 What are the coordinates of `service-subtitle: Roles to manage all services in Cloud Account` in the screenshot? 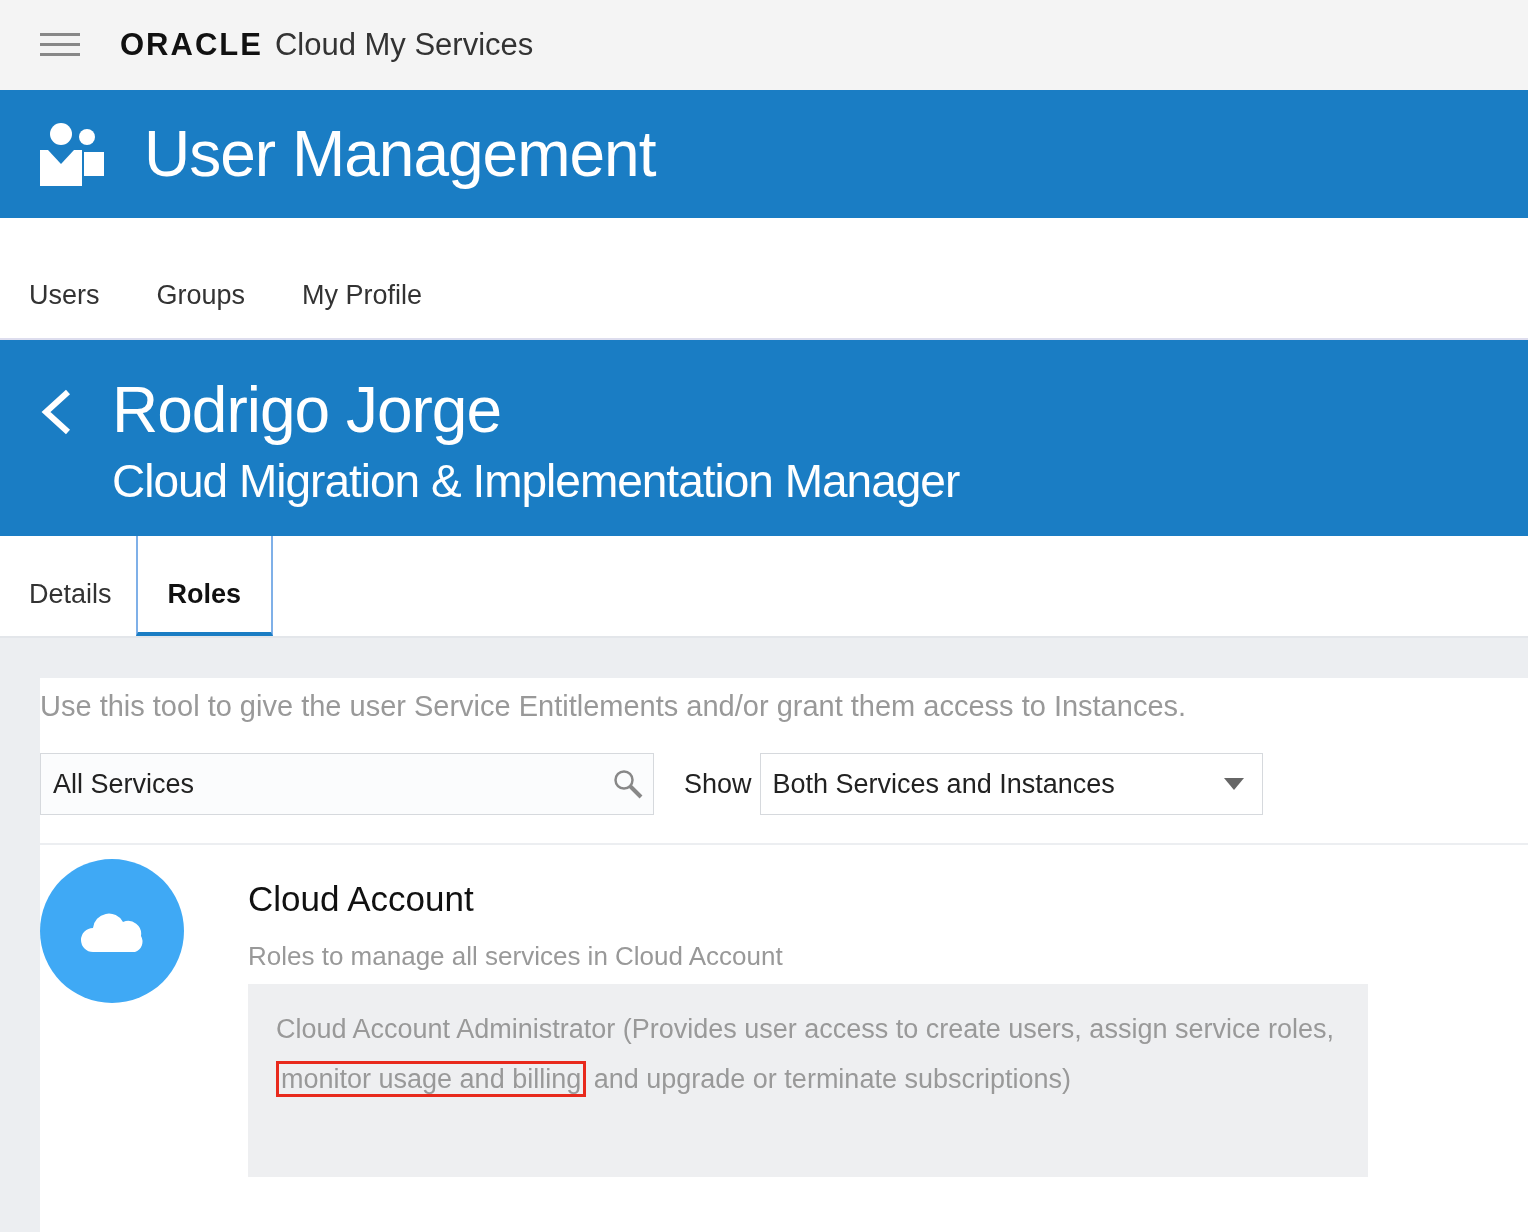 It's located at (516, 956).